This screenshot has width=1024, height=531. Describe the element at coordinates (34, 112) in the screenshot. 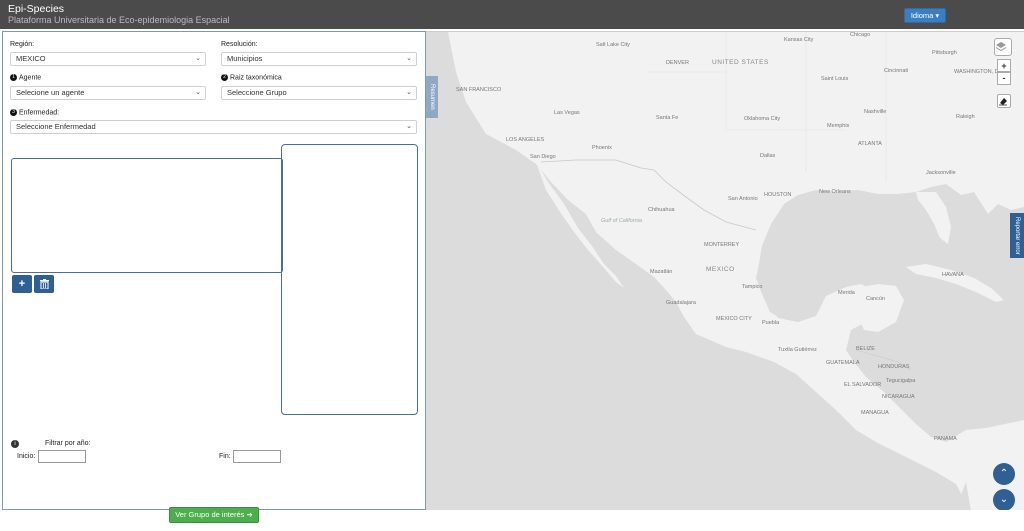

I see `disease-label: 3 Enfermedad:` at that location.